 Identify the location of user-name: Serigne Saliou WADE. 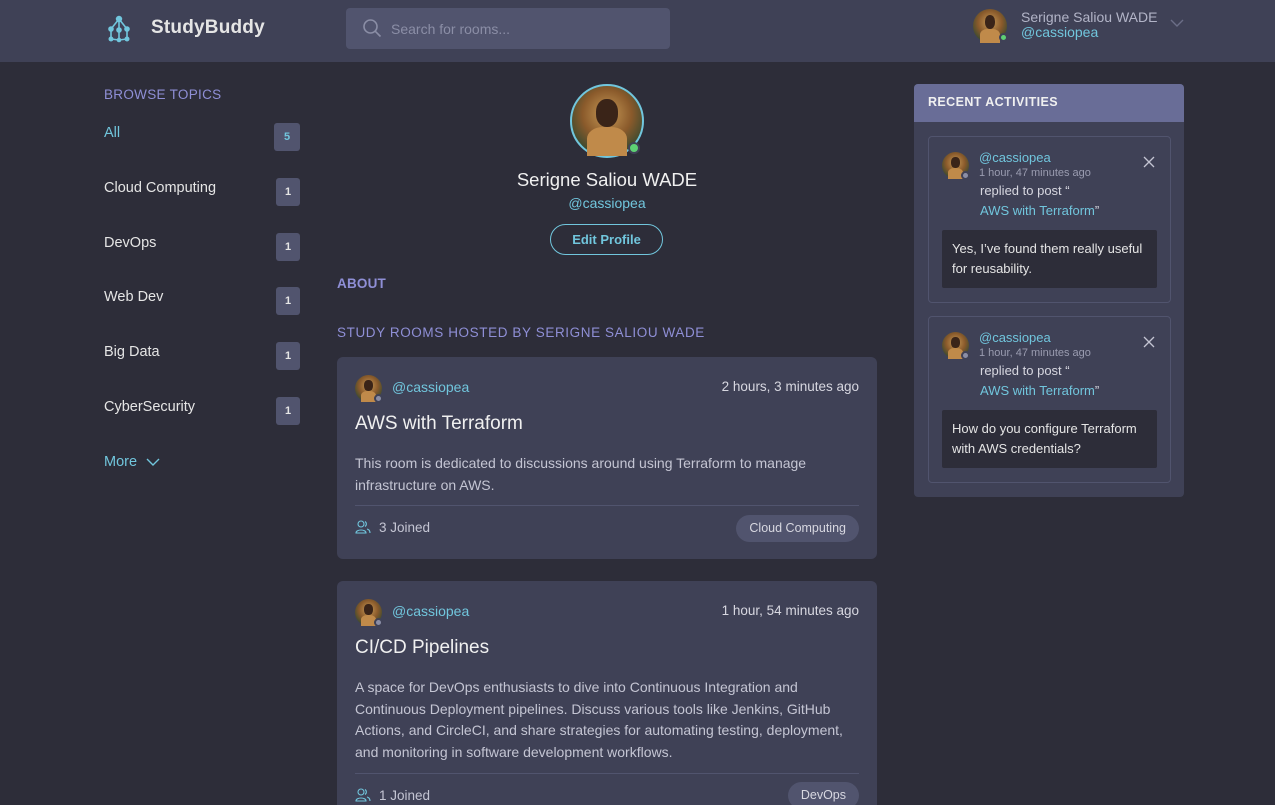
(1089, 17).